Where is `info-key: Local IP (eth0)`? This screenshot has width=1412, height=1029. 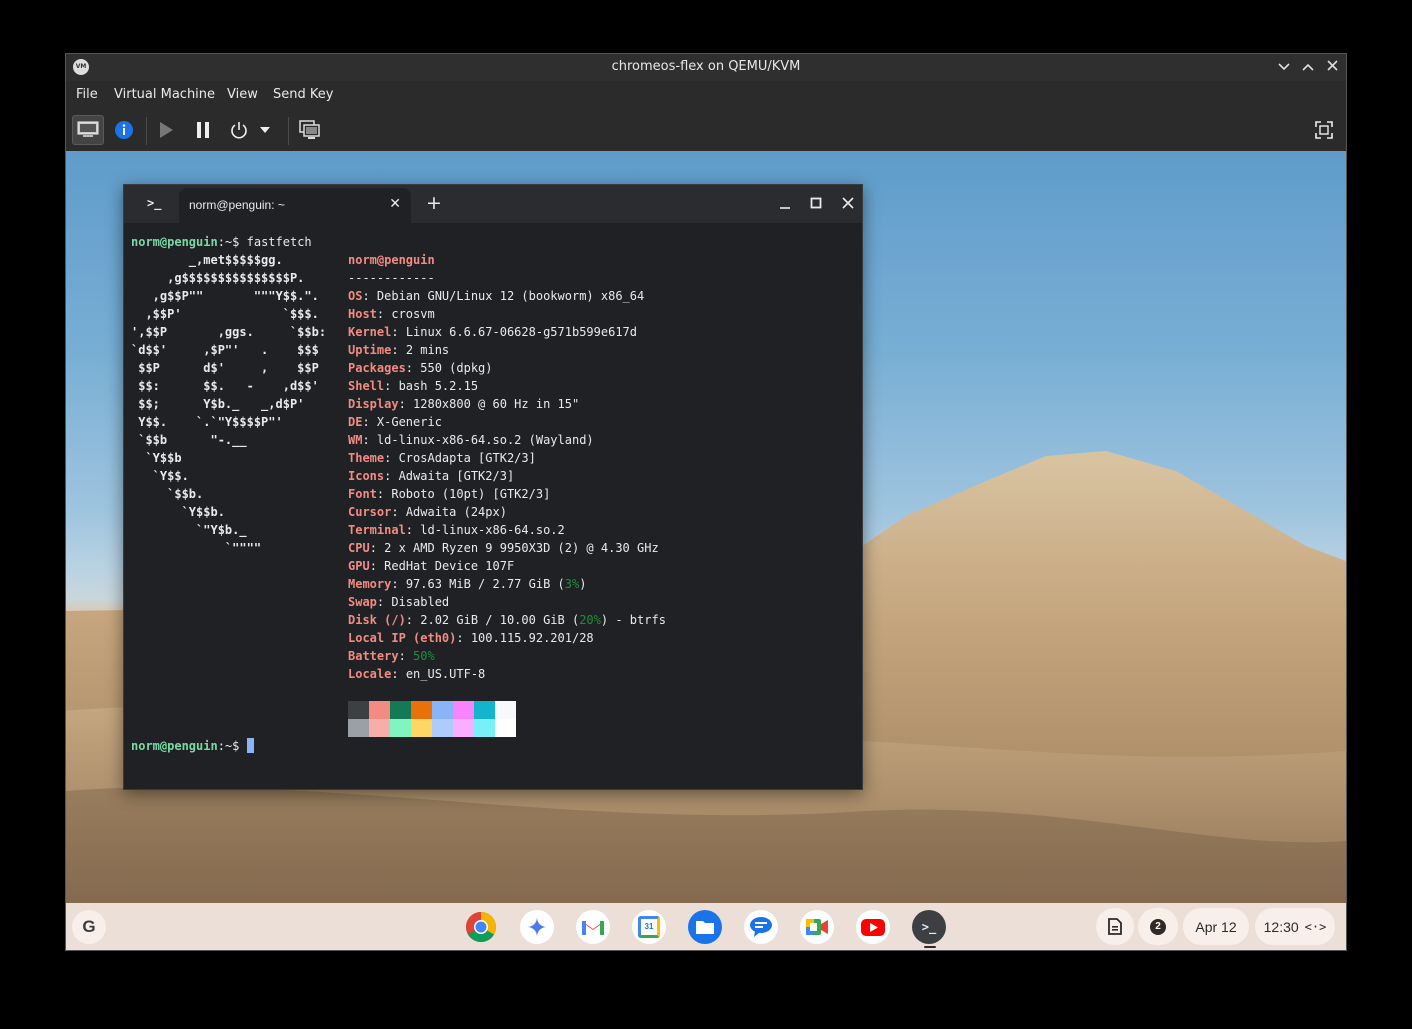 info-key: Local IP (eth0) is located at coordinates (402, 638).